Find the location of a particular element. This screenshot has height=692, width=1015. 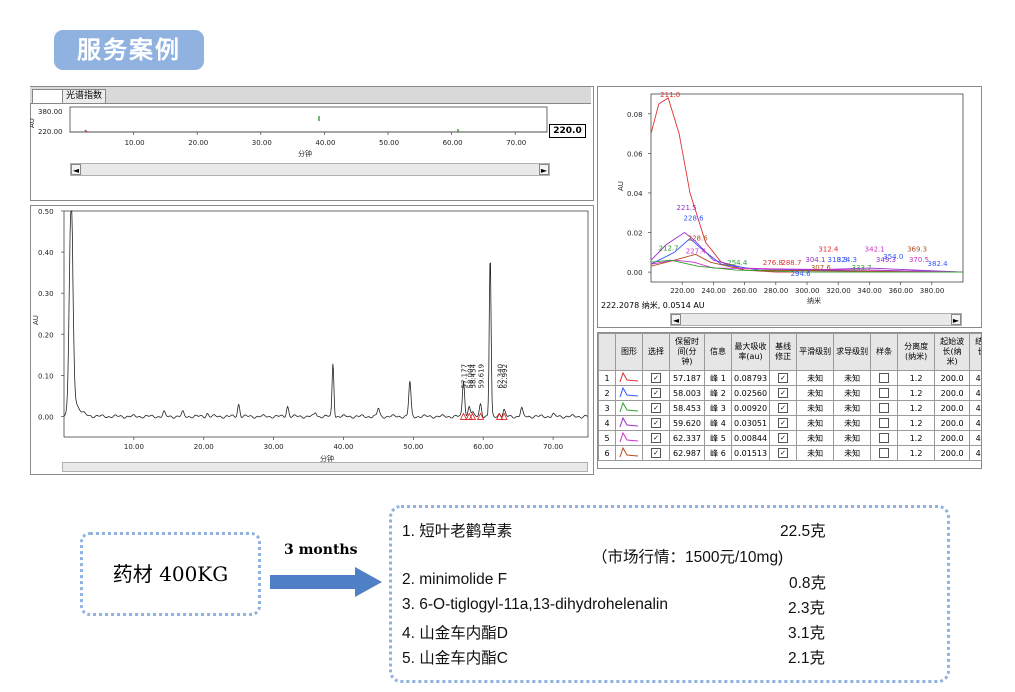

table-cell: 0.02560 is located at coordinates (750, 393).